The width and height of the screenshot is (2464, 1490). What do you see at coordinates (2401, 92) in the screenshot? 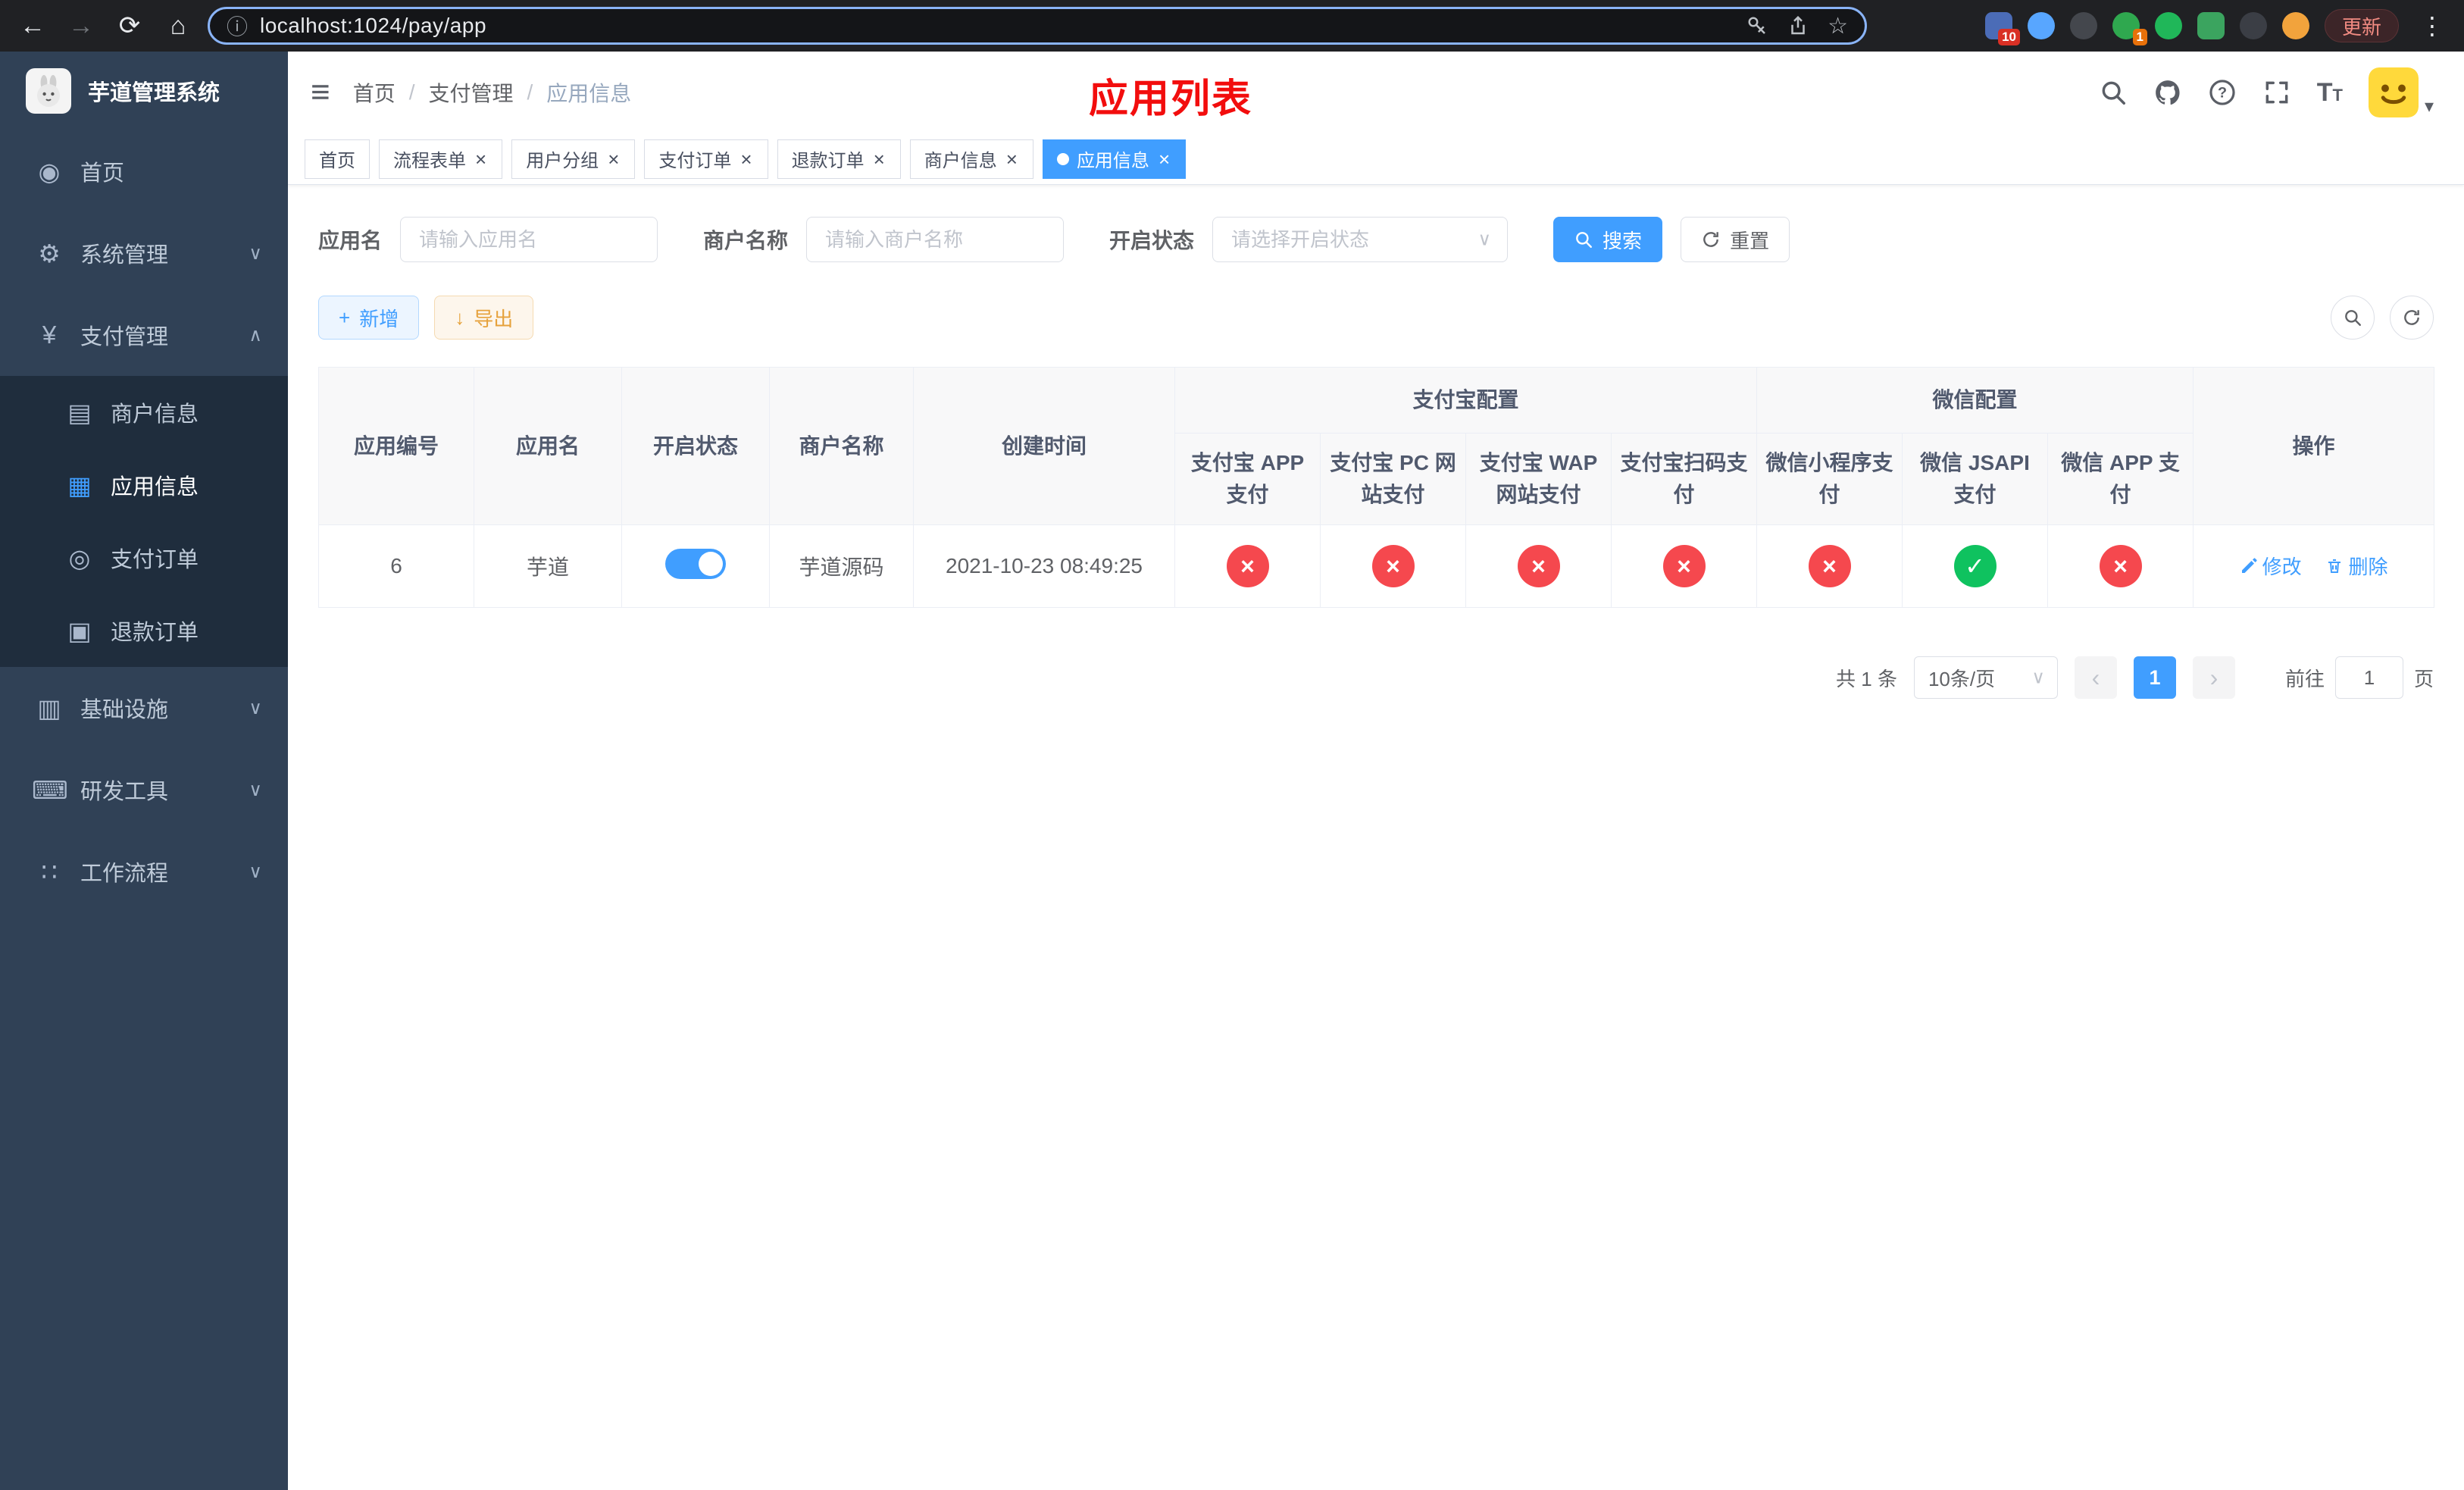
I see `user-avatar: ▾` at bounding box center [2401, 92].